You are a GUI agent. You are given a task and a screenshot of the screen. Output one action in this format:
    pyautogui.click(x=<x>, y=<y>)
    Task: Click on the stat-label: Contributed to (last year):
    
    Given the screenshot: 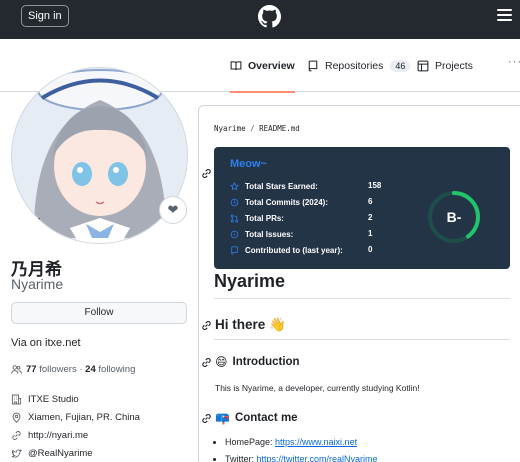 What is the action you would take?
    pyautogui.click(x=294, y=250)
    